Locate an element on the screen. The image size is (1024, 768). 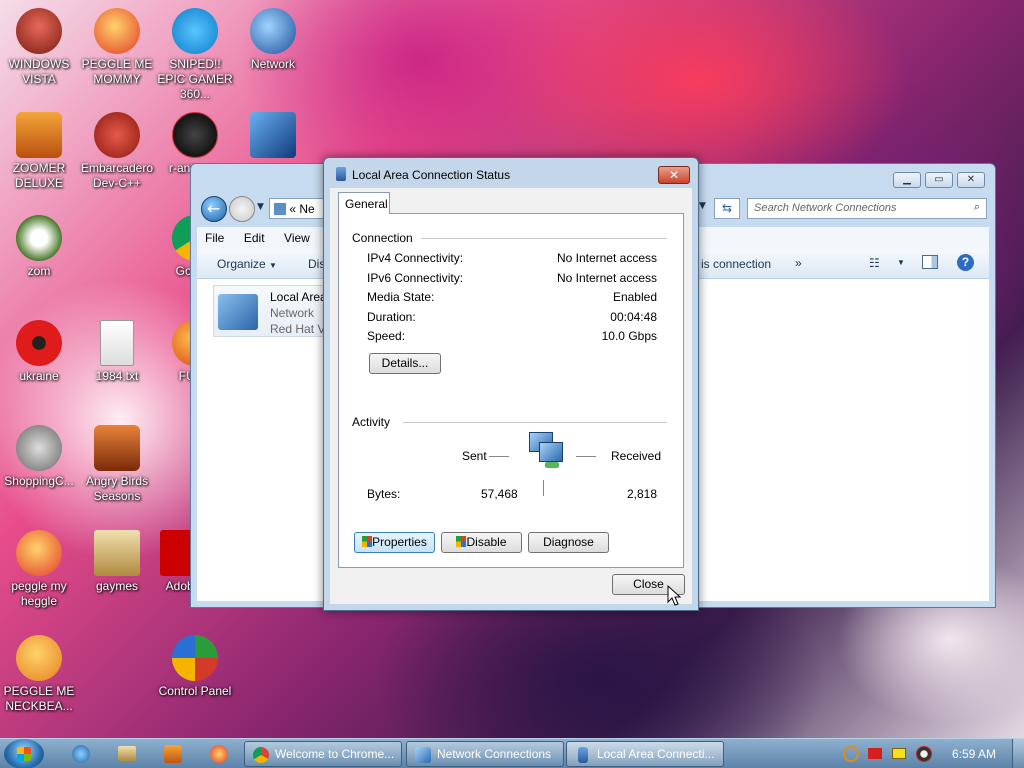
back-arrow-icon: ← is located at coordinates (214, 208).